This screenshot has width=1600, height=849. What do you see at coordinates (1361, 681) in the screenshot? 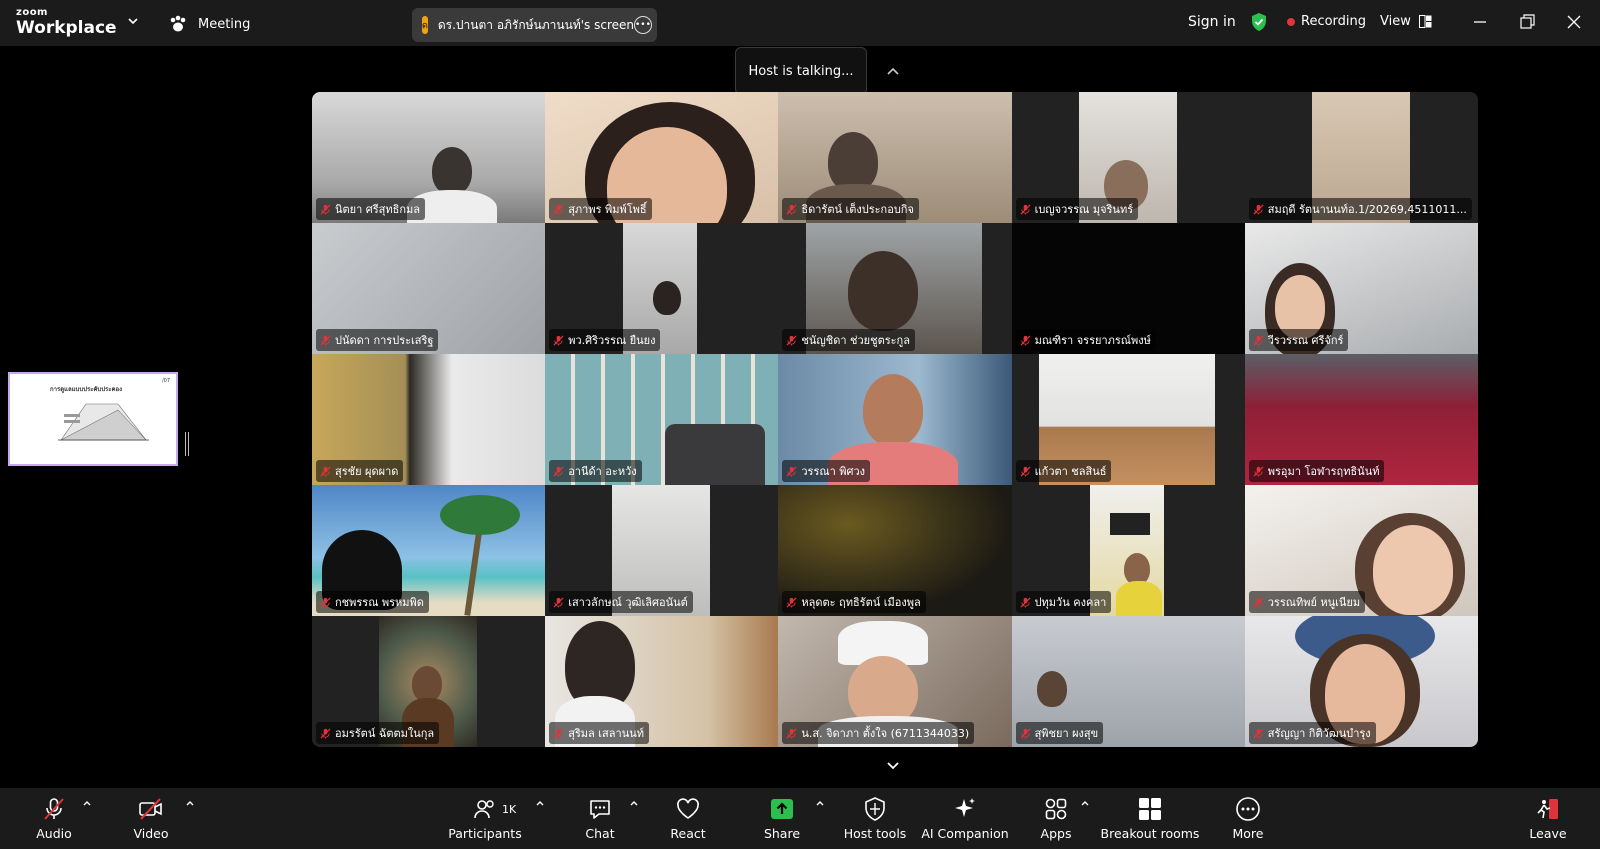
I see `video-tile: สรัญญา กิติวัฒนบำรุง` at bounding box center [1361, 681].